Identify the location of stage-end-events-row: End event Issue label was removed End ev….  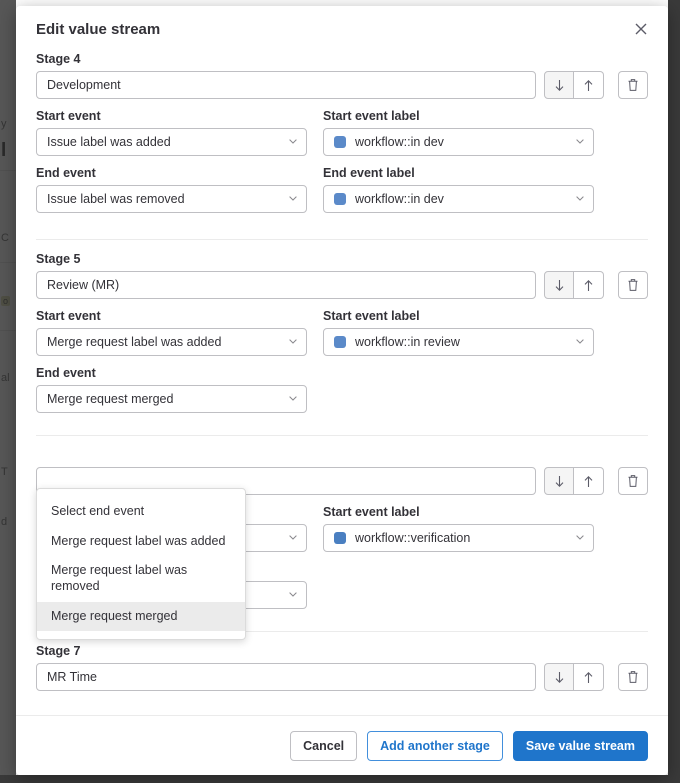
(342, 189).